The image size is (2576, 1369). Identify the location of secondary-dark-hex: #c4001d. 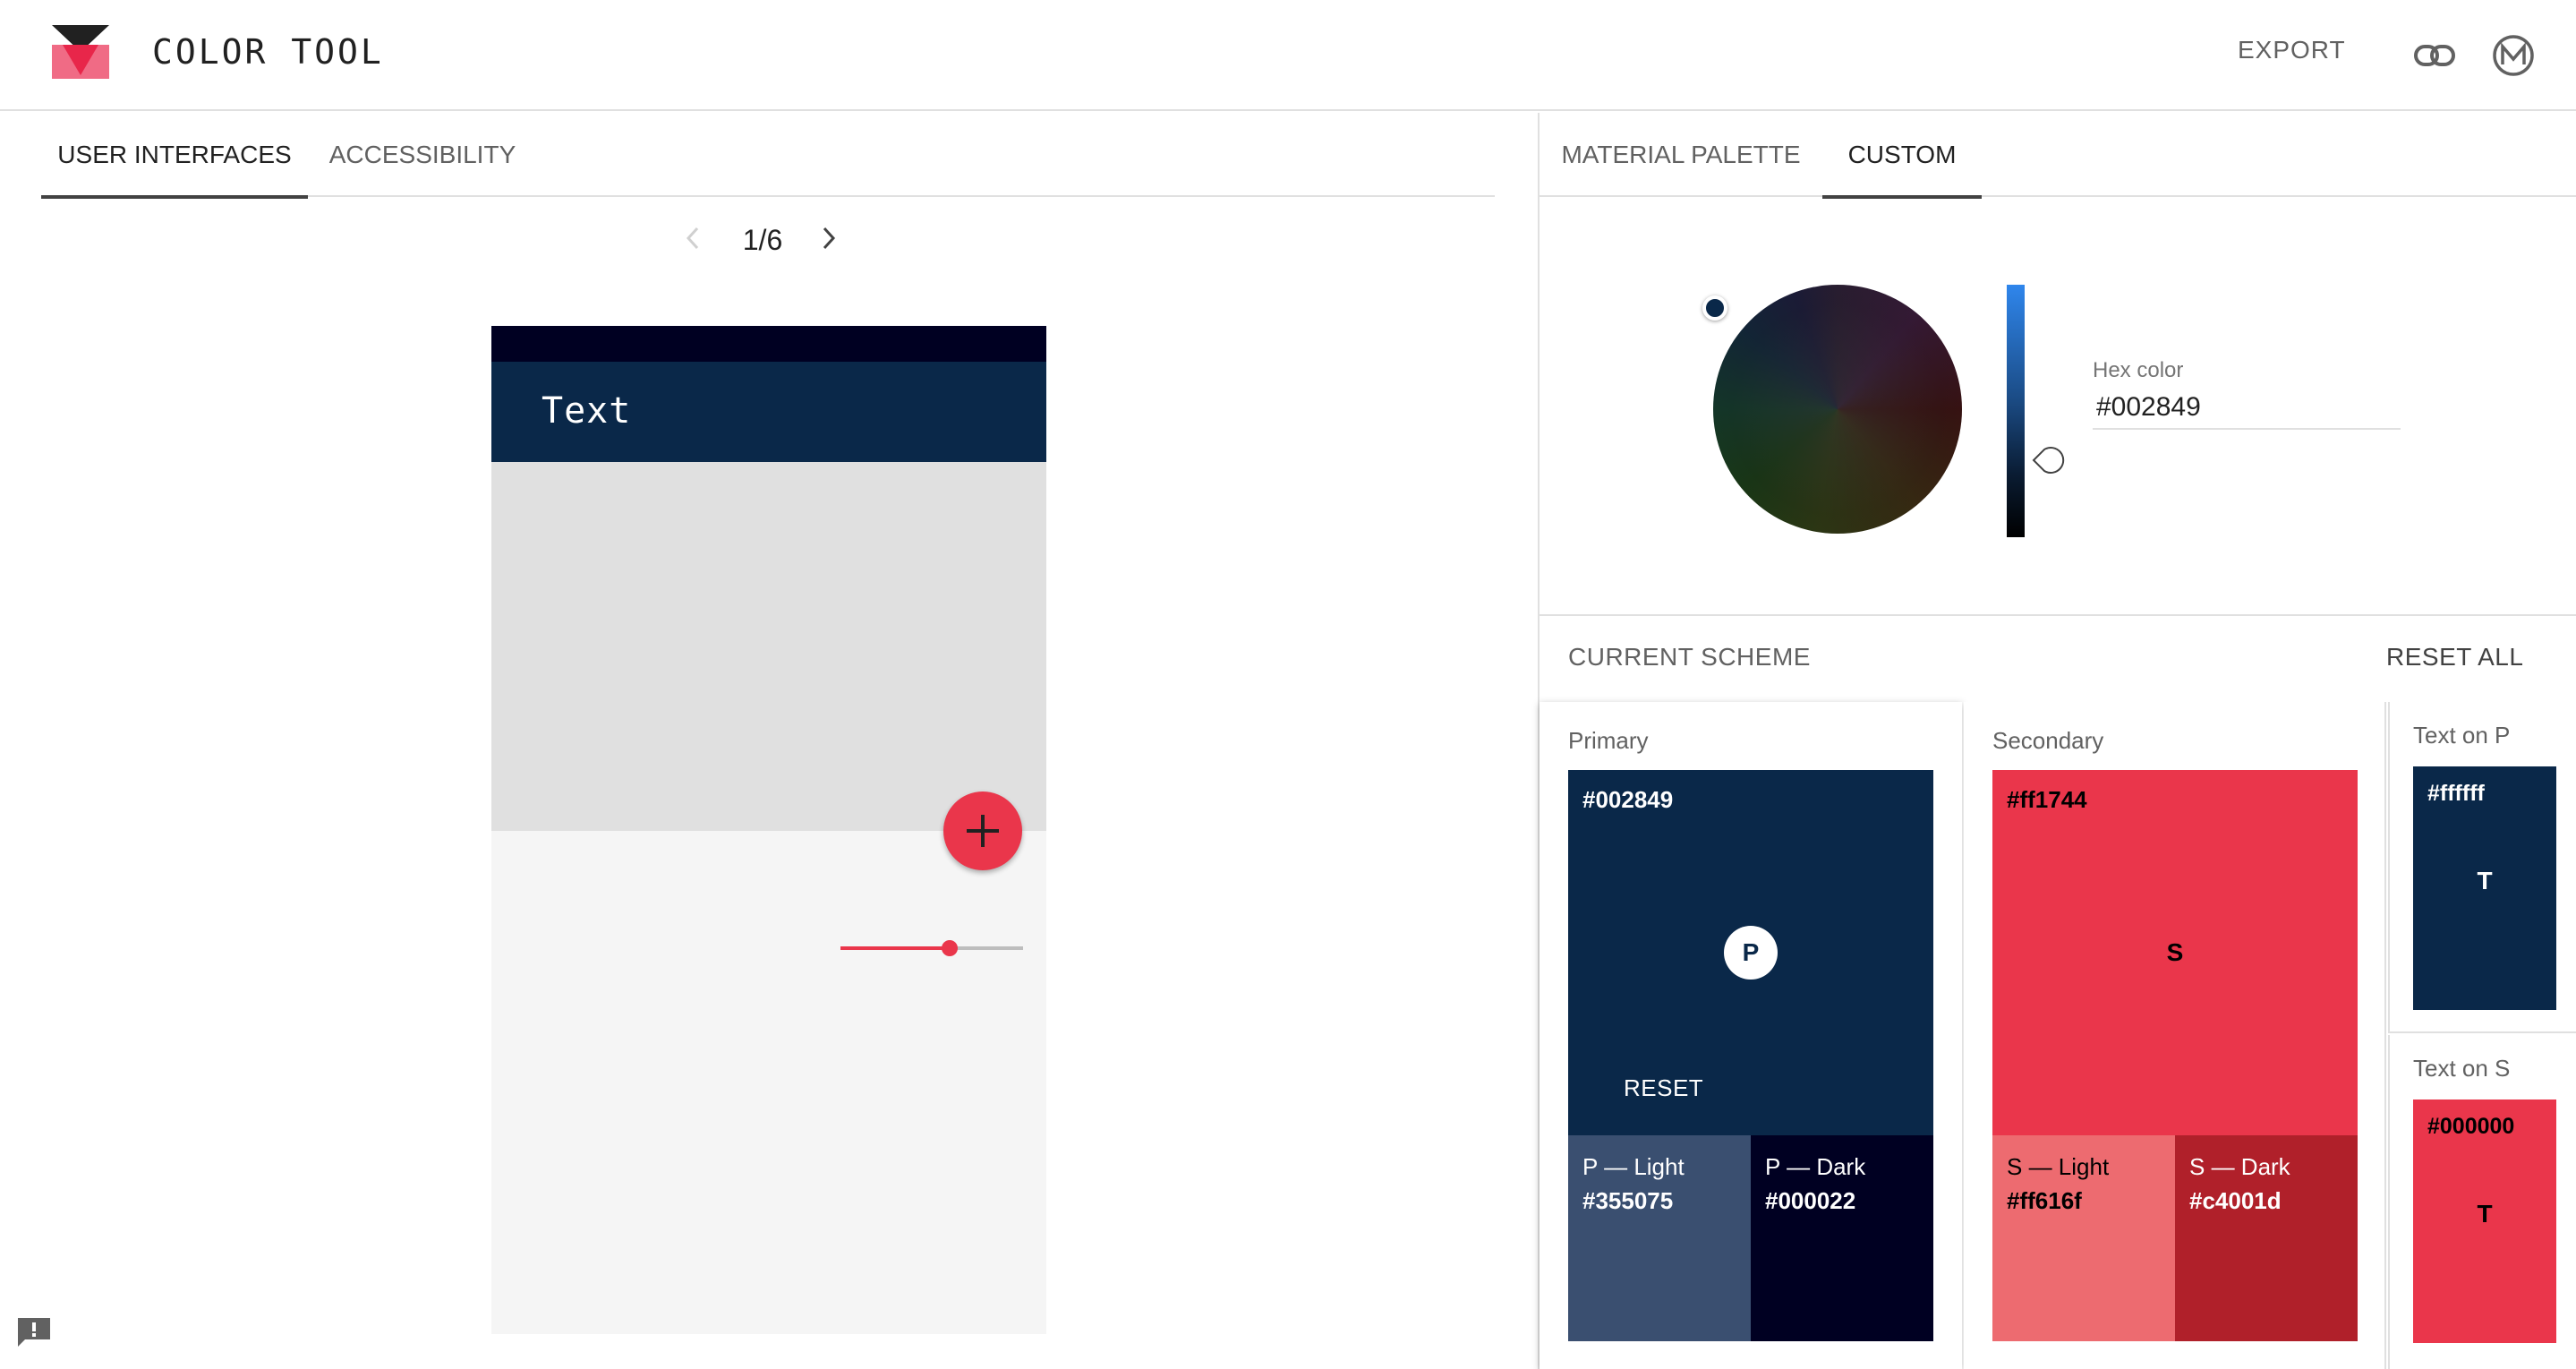
(2235, 1200).